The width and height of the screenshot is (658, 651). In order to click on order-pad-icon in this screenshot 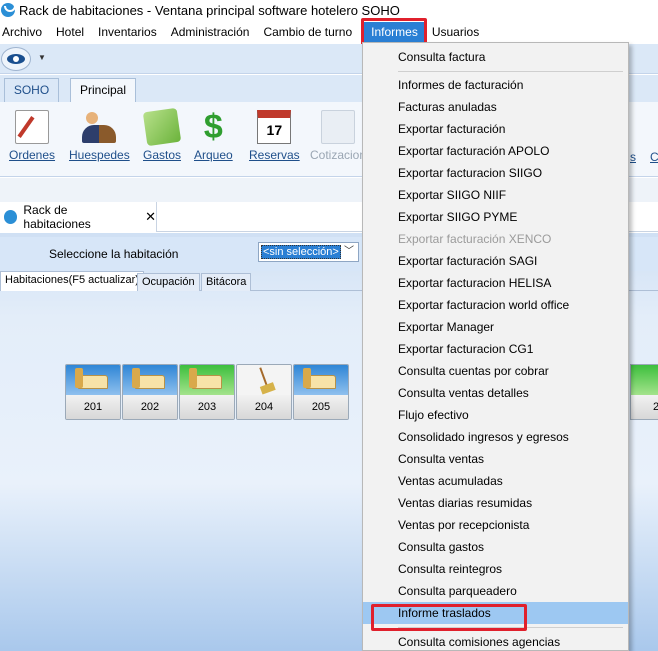, I will do `click(32, 127)`.